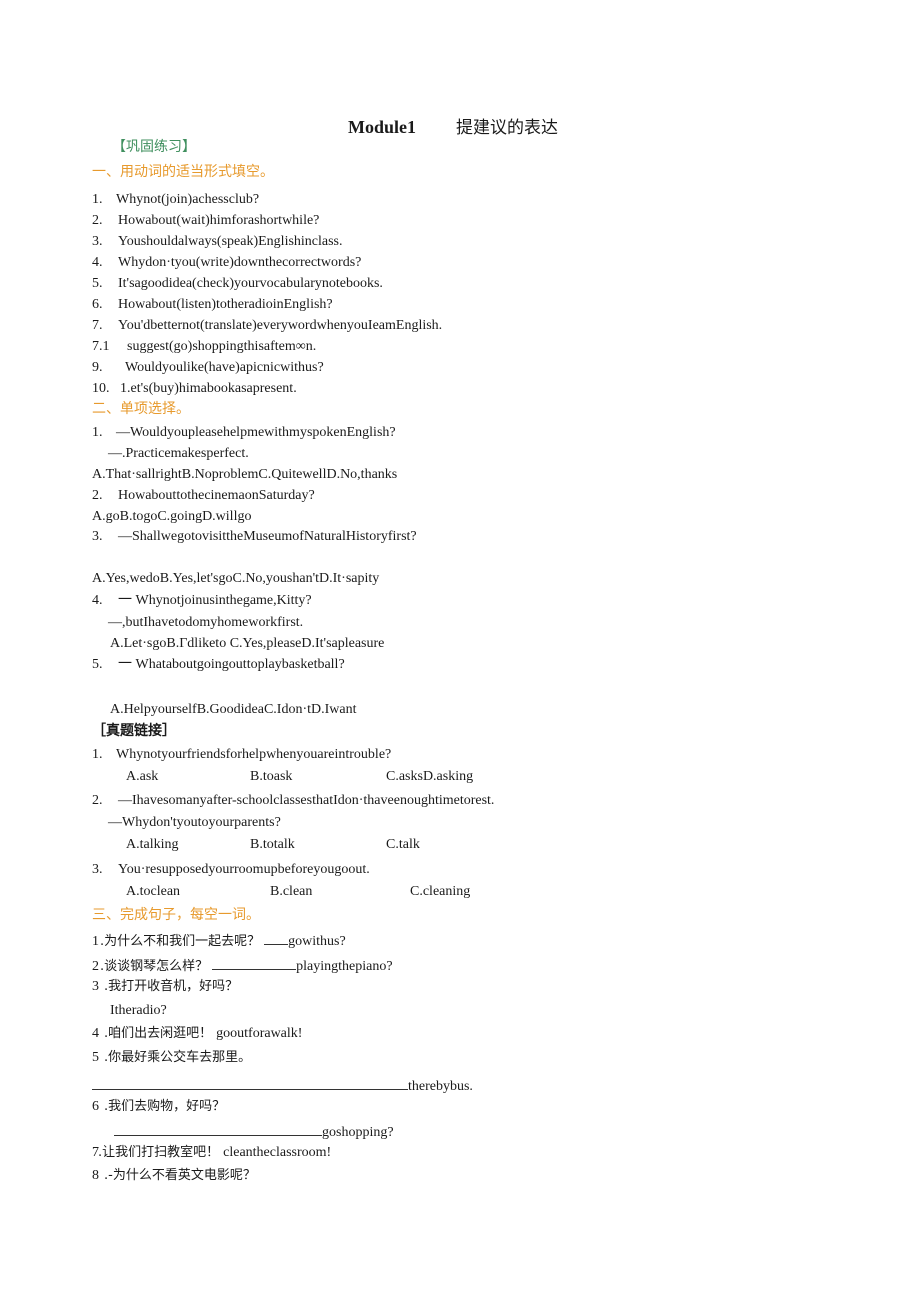 The height and width of the screenshot is (1301, 920). I want to click on part3-answer-line: goshopping?, so click(254, 1131).